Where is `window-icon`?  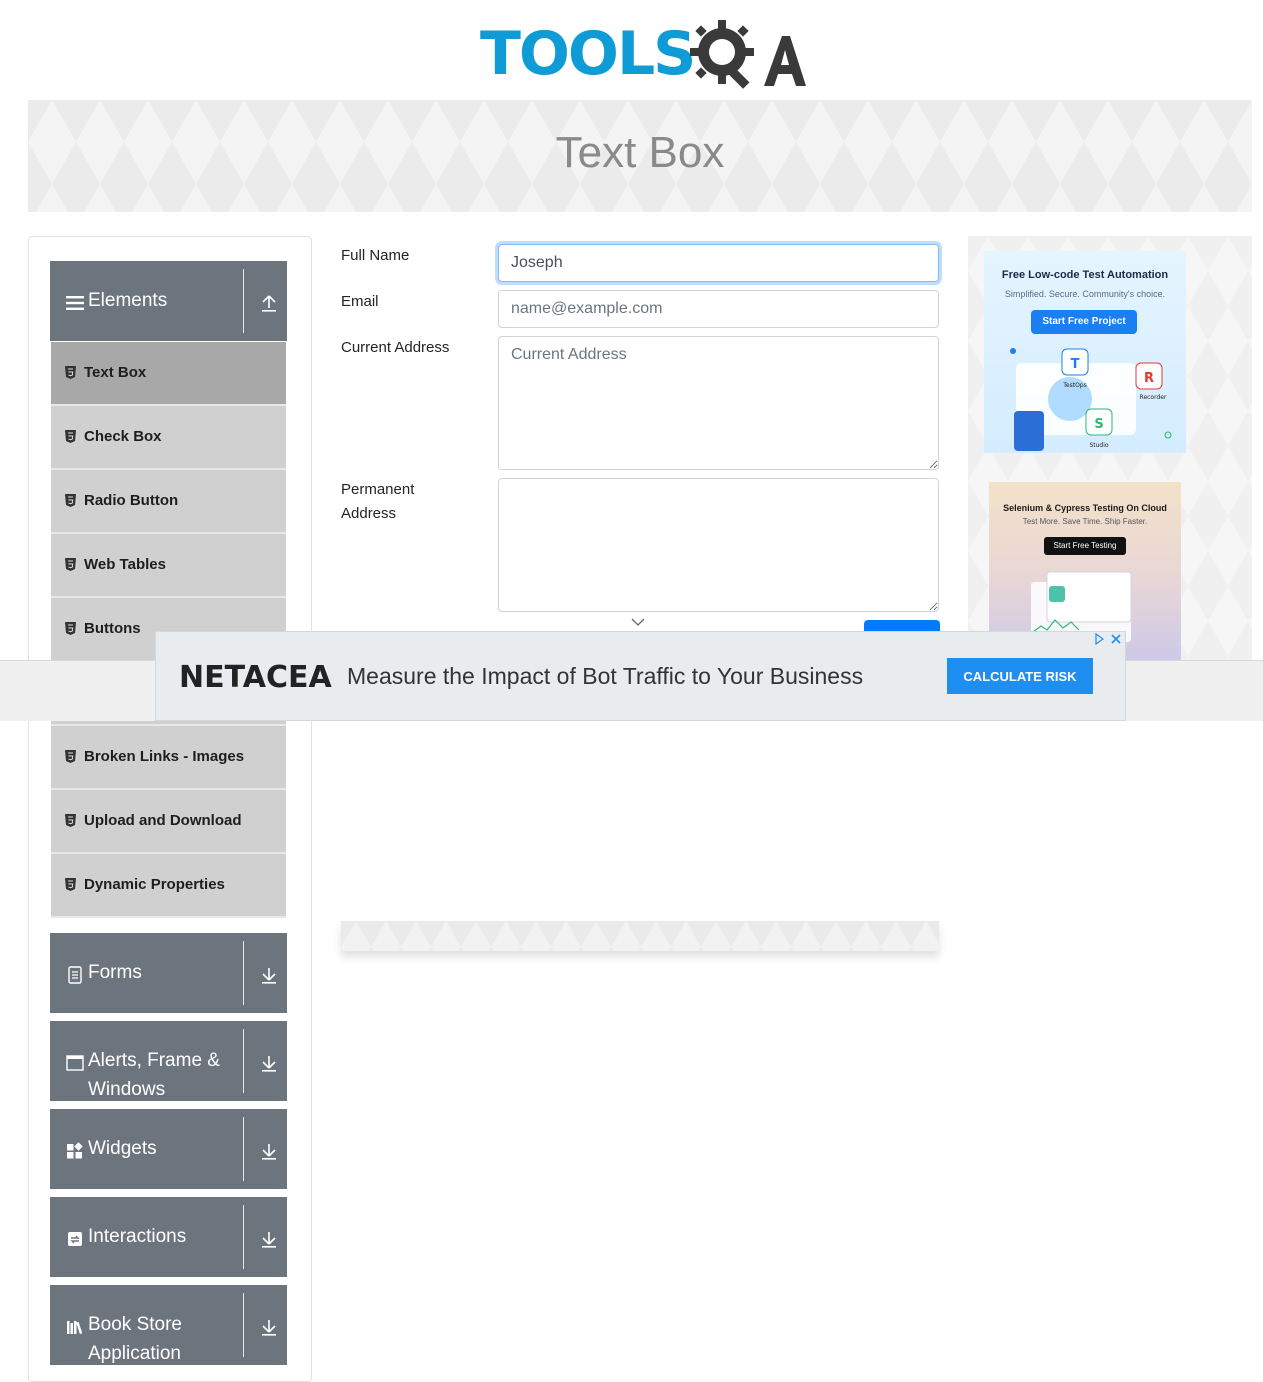
window-icon is located at coordinates (75, 1063).